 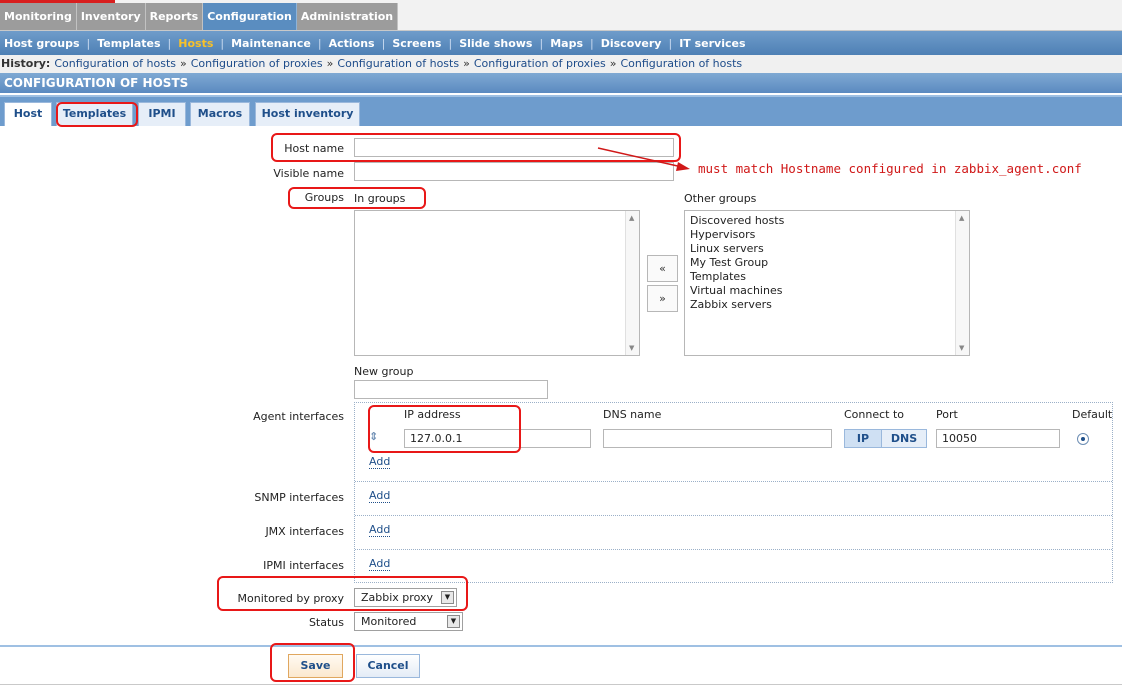 What do you see at coordinates (115, 63) in the screenshot?
I see `history-link-1: Configuration of hosts` at bounding box center [115, 63].